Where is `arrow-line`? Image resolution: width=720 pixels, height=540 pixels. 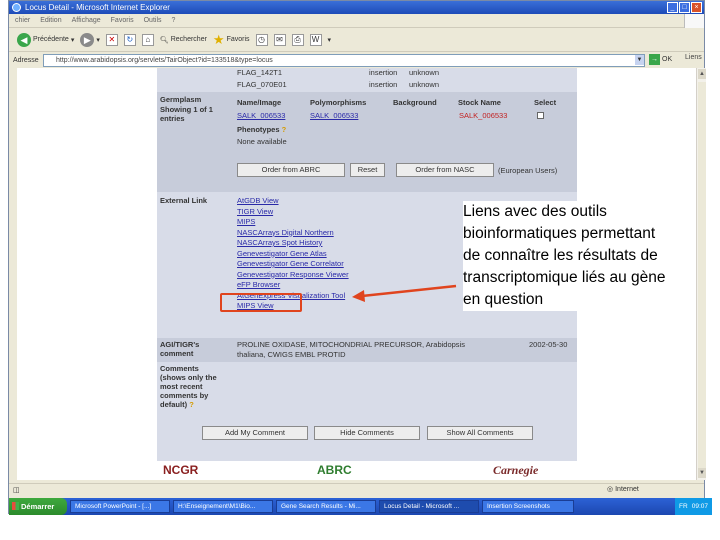 arrow-line is located at coordinates (409, 291).